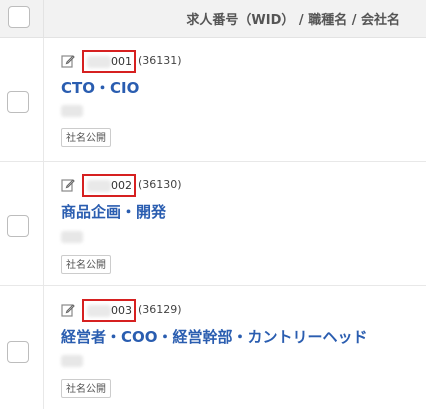  What do you see at coordinates (160, 60) in the screenshot?
I see `wid-number: (36131)` at bounding box center [160, 60].